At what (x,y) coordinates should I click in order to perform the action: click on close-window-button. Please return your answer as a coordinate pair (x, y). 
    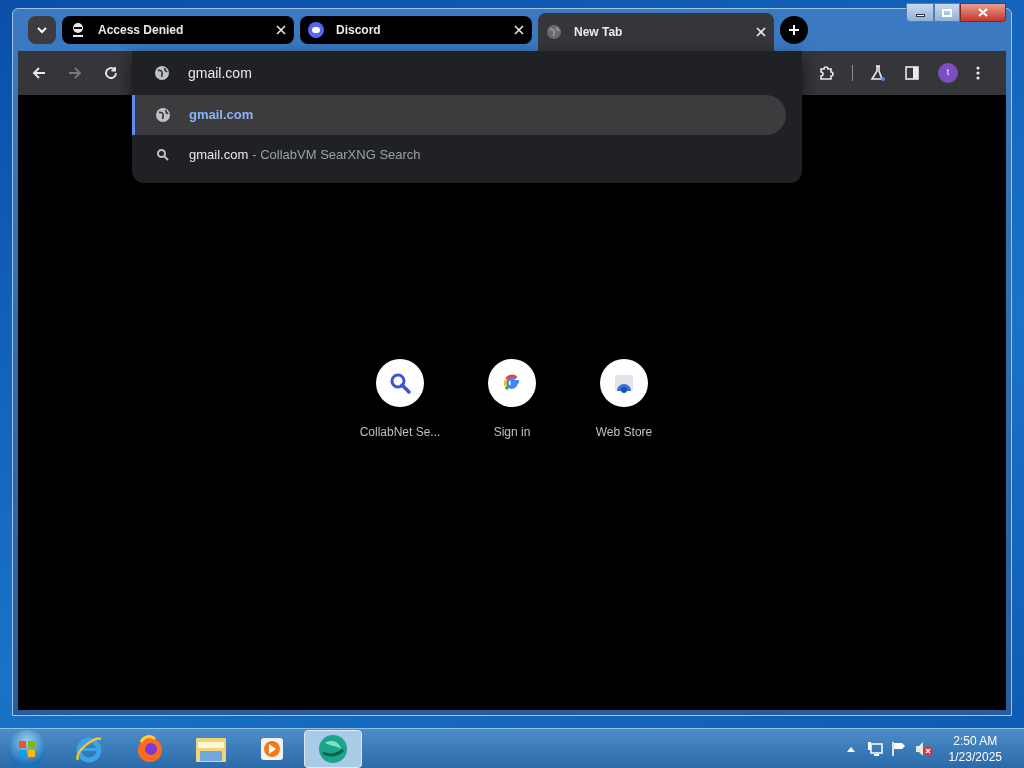
    Looking at the image, I should click on (983, 12).